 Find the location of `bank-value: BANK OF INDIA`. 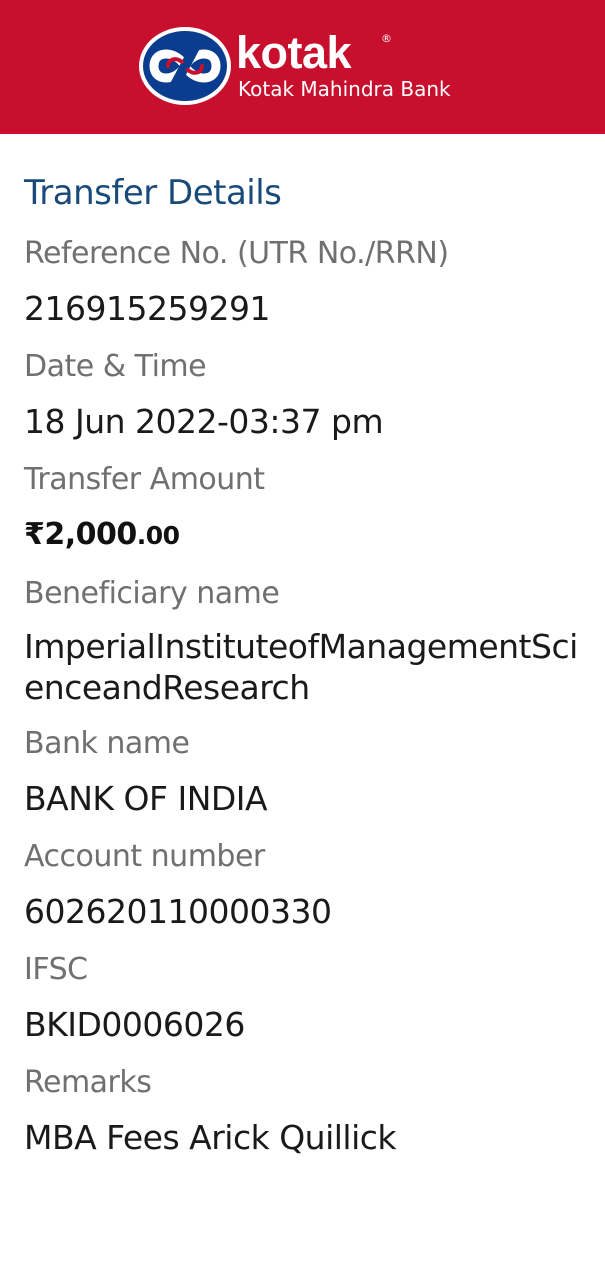

bank-value: BANK OF INDIA is located at coordinates (146, 798).